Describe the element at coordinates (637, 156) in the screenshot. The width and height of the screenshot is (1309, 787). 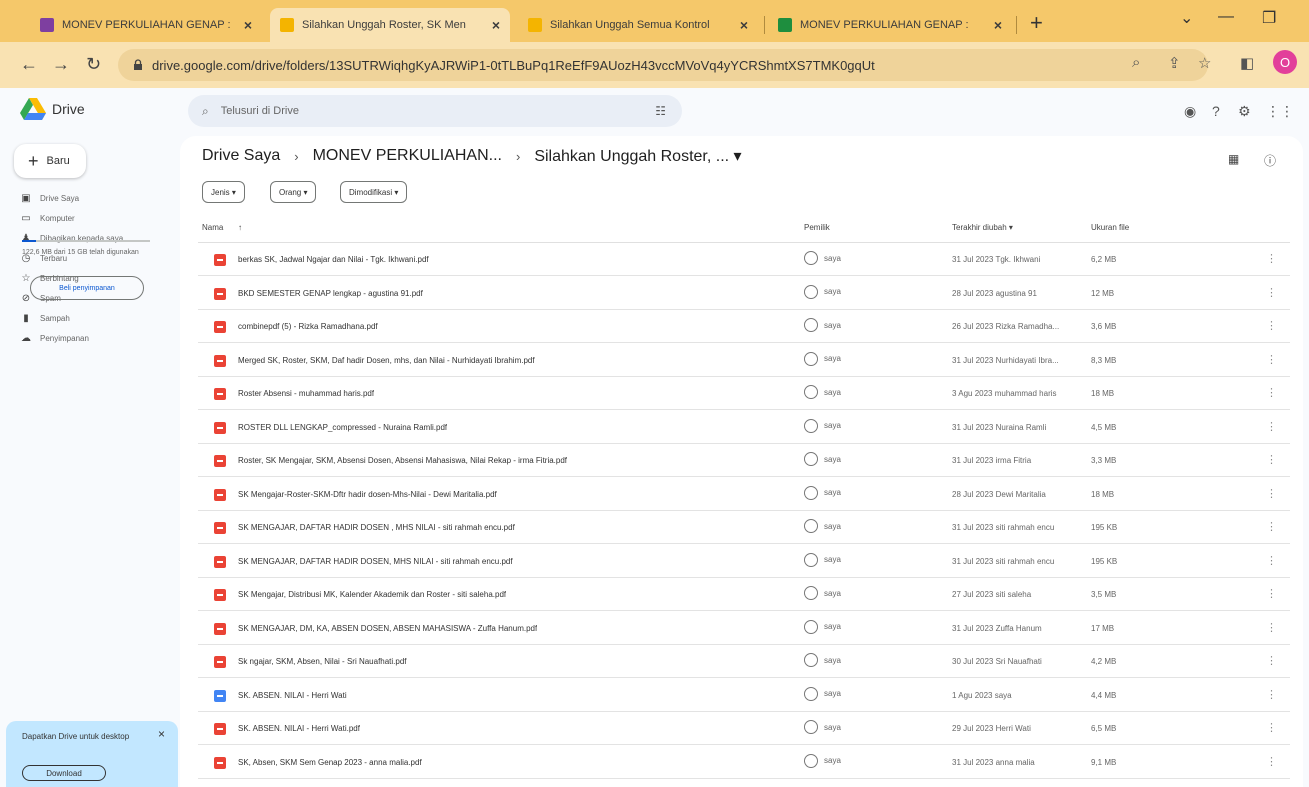
I see `breadcrumb-item-current-folder: Silahkan Unggah Roster, ... ▾` at that location.